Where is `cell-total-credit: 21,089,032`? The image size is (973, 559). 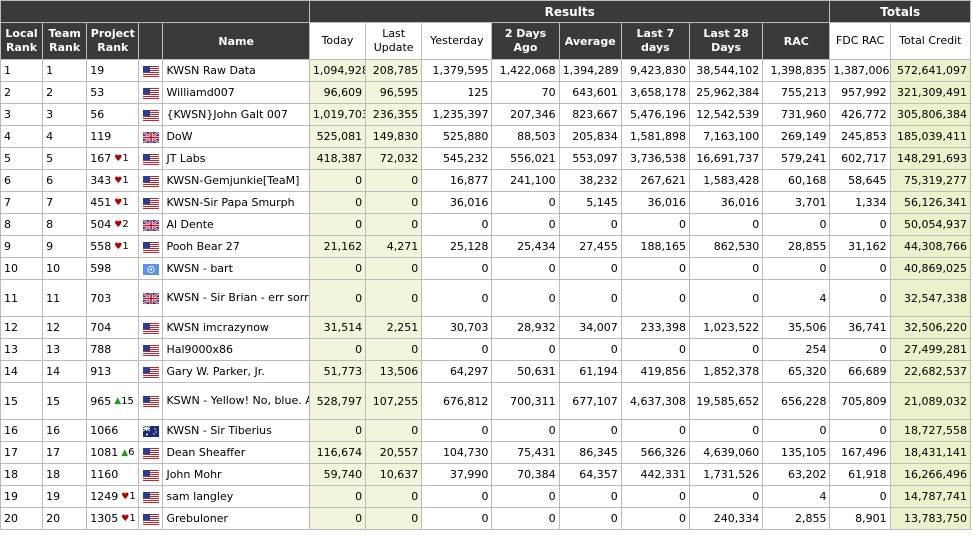
cell-total-credit: 21,089,032 is located at coordinates (930, 401).